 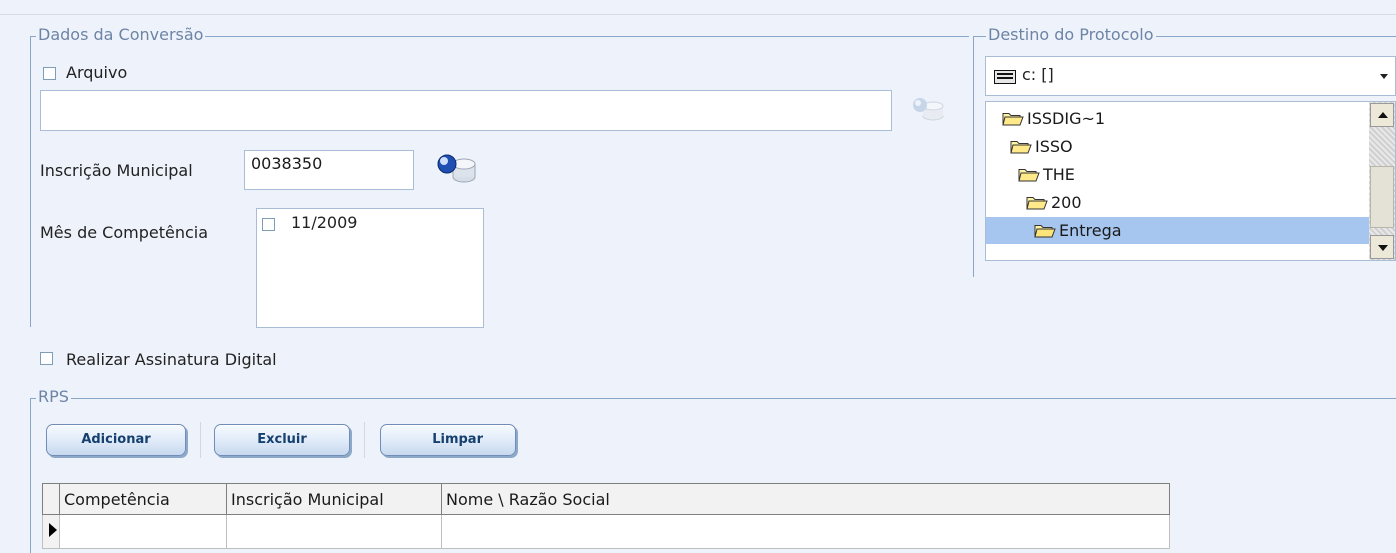 What do you see at coordinates (46, 358) in the screenshot?
I see `assinatura-checkbox` at bounding box center [46, 358].